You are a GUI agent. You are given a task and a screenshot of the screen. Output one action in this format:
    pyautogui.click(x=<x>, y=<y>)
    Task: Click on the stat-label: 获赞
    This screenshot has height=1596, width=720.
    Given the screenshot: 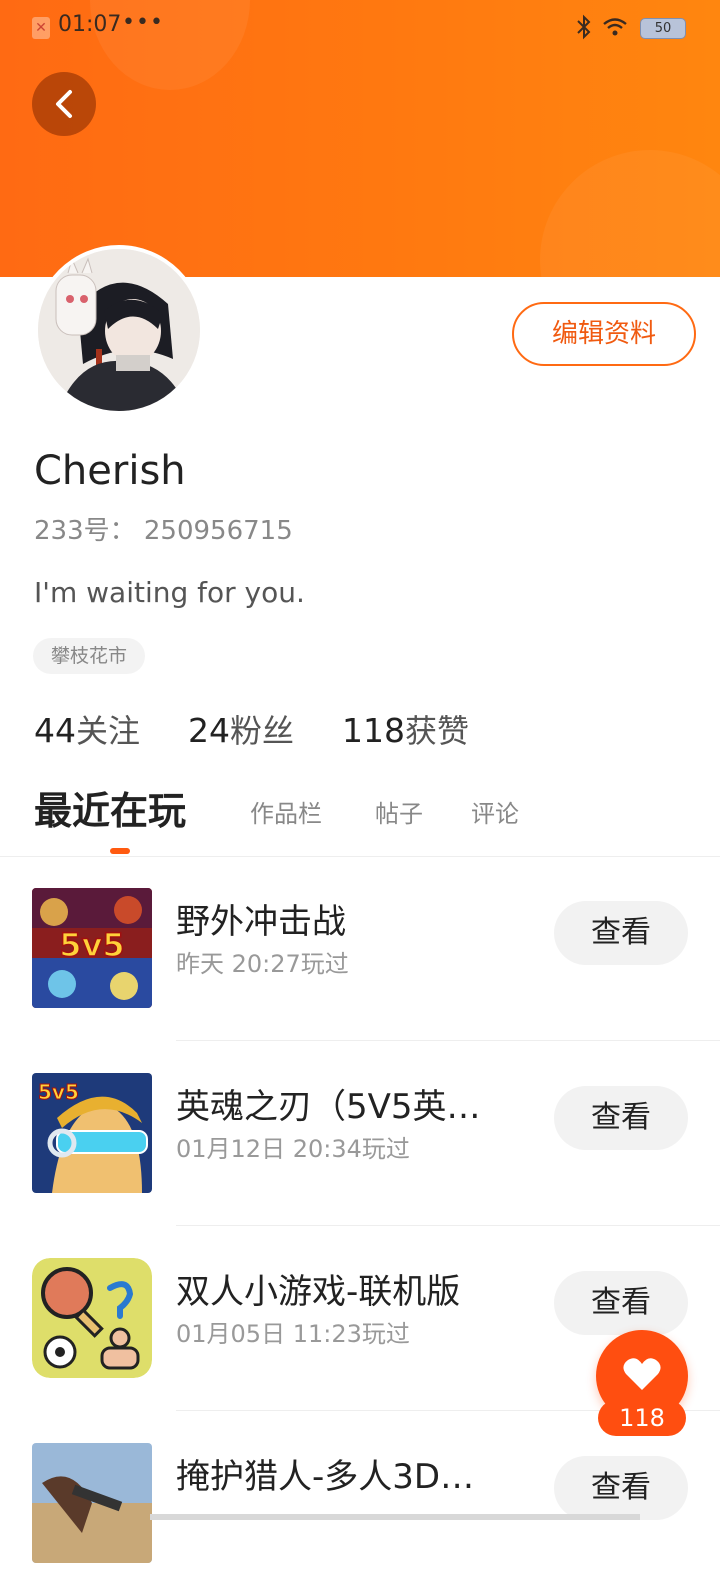 What is the action you would take?
    pyautogui.click(x=437, y=731)
    